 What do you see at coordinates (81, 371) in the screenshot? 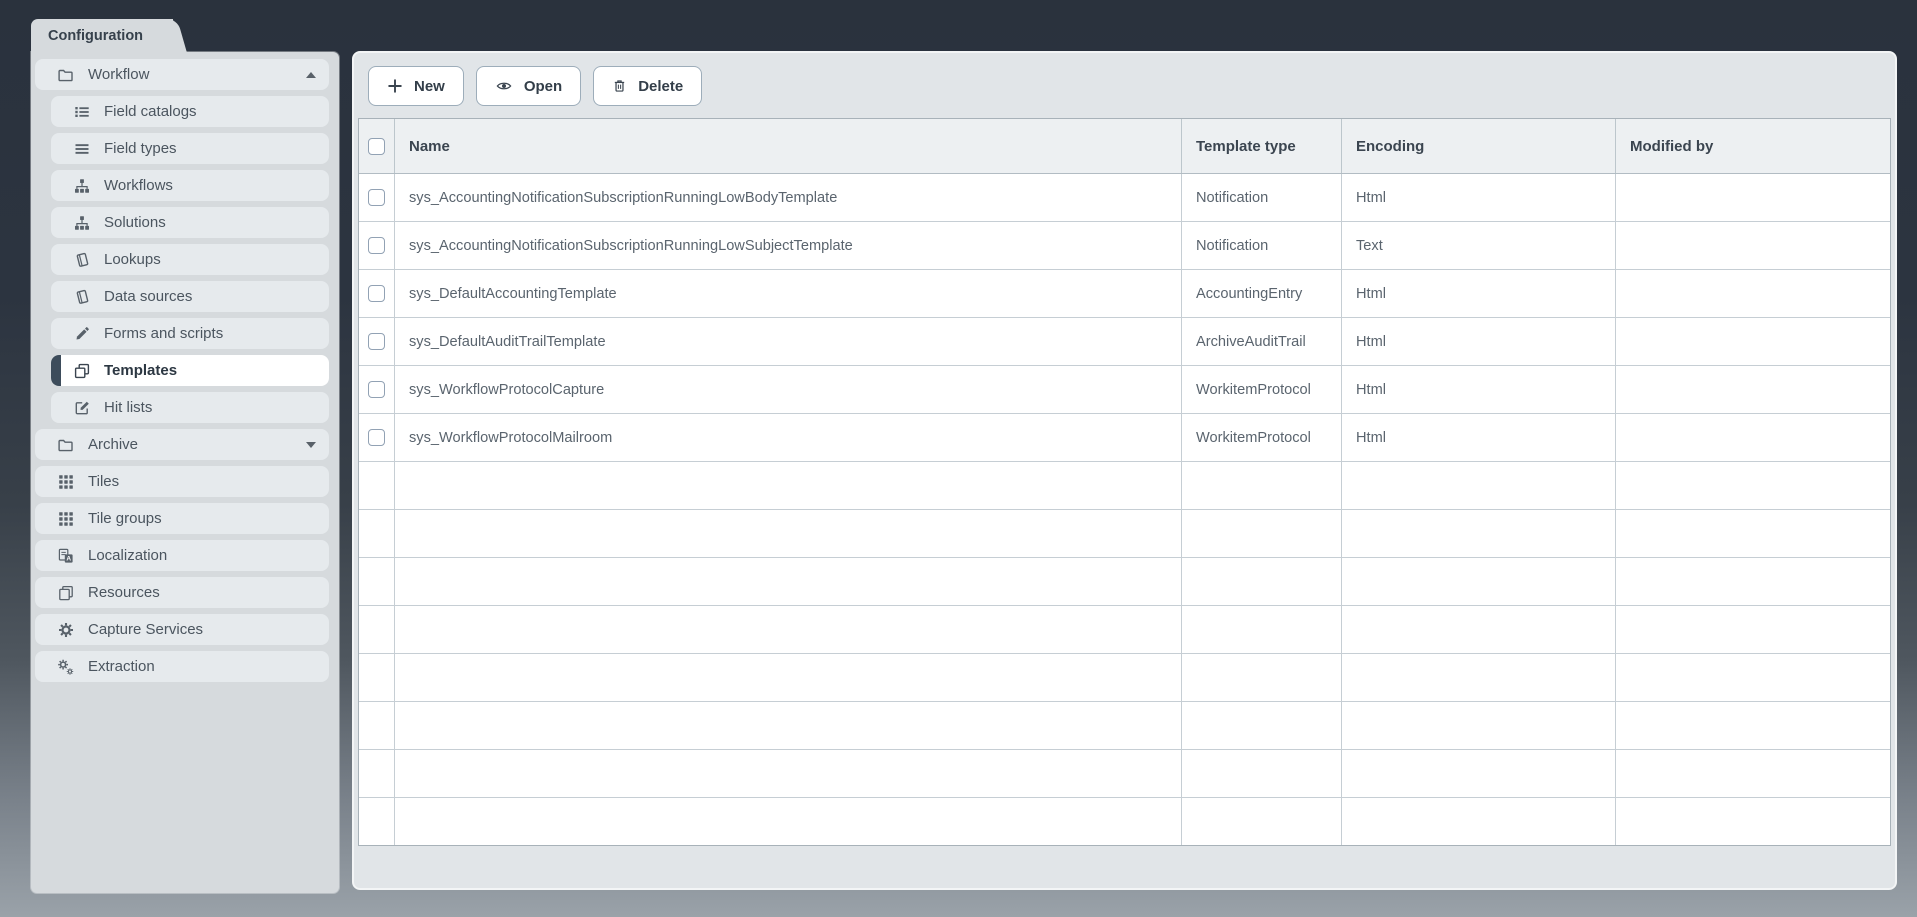
I see `copy-icon` at bounding box center [81, 371].